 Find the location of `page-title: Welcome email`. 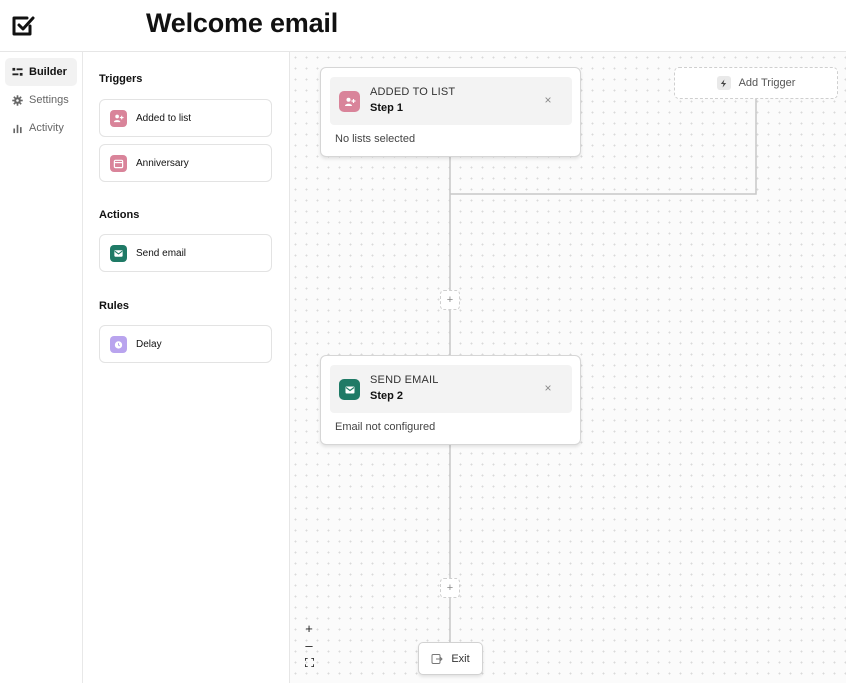

page-title: Welcome email is located at coordinates (242, 23).